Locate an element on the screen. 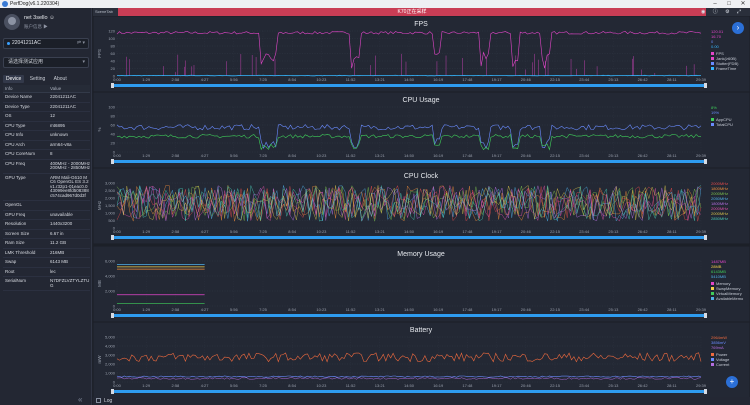  x-tick-label: 11:52 is located at coordinates (351, 155).